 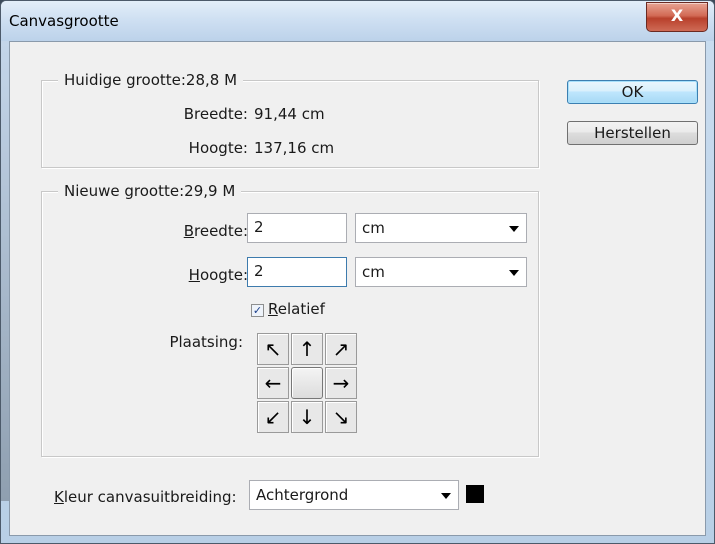 What do you see at coordinates (194, 275) in the screenshot?
I see `new-height-label-mnemonic: H` at bounding box center [194, 275].